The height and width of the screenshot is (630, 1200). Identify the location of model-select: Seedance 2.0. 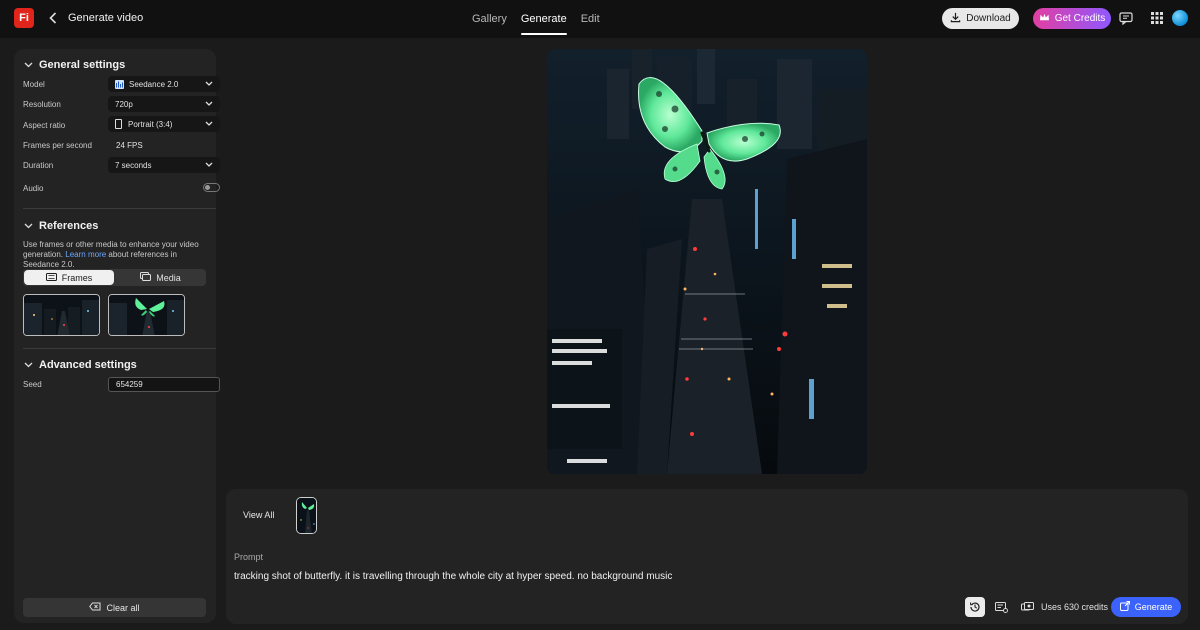
(164, 84).